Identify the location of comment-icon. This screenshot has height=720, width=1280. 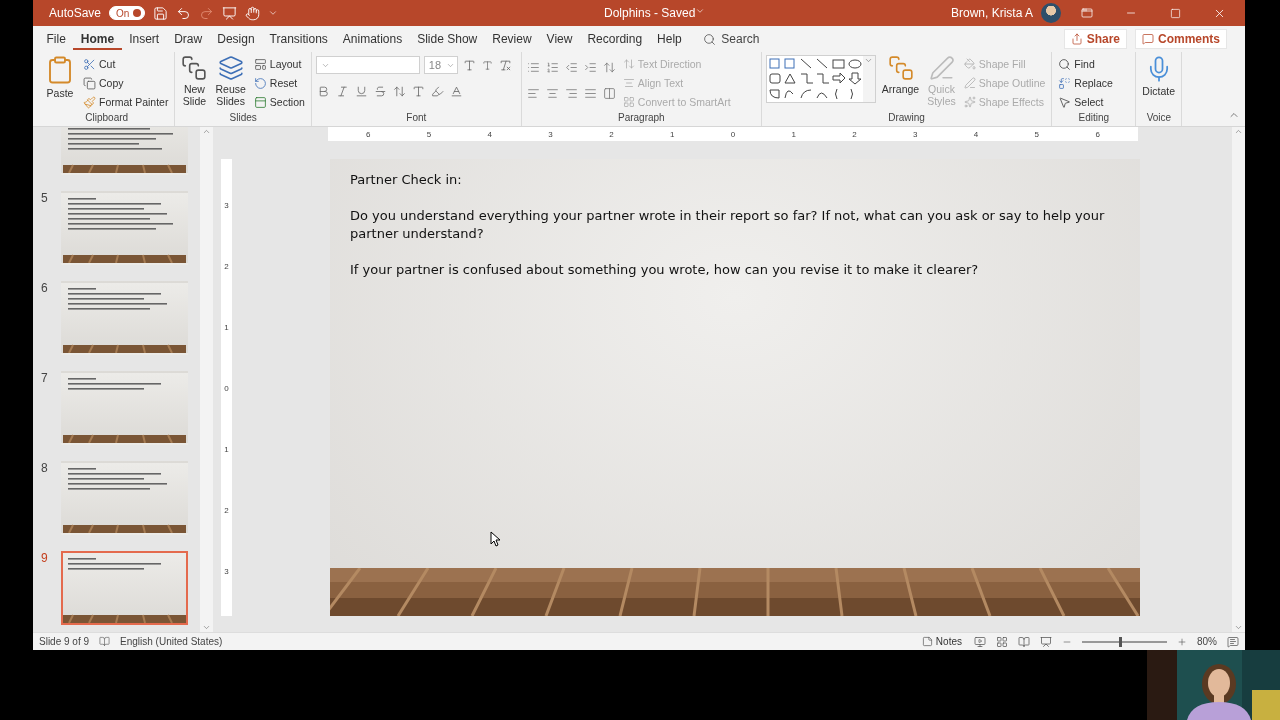
(1148, 39).